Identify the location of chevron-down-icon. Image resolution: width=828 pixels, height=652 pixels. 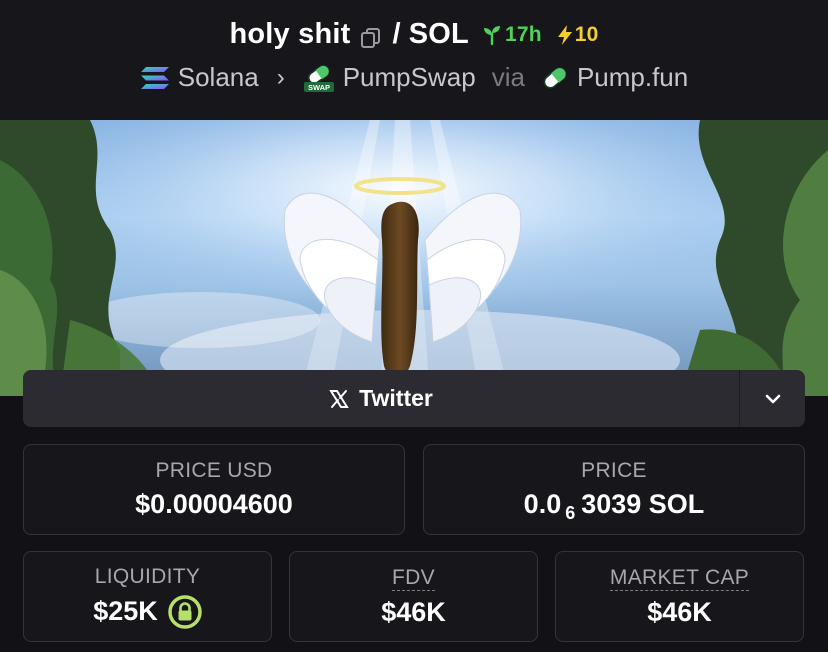
(772, 398).